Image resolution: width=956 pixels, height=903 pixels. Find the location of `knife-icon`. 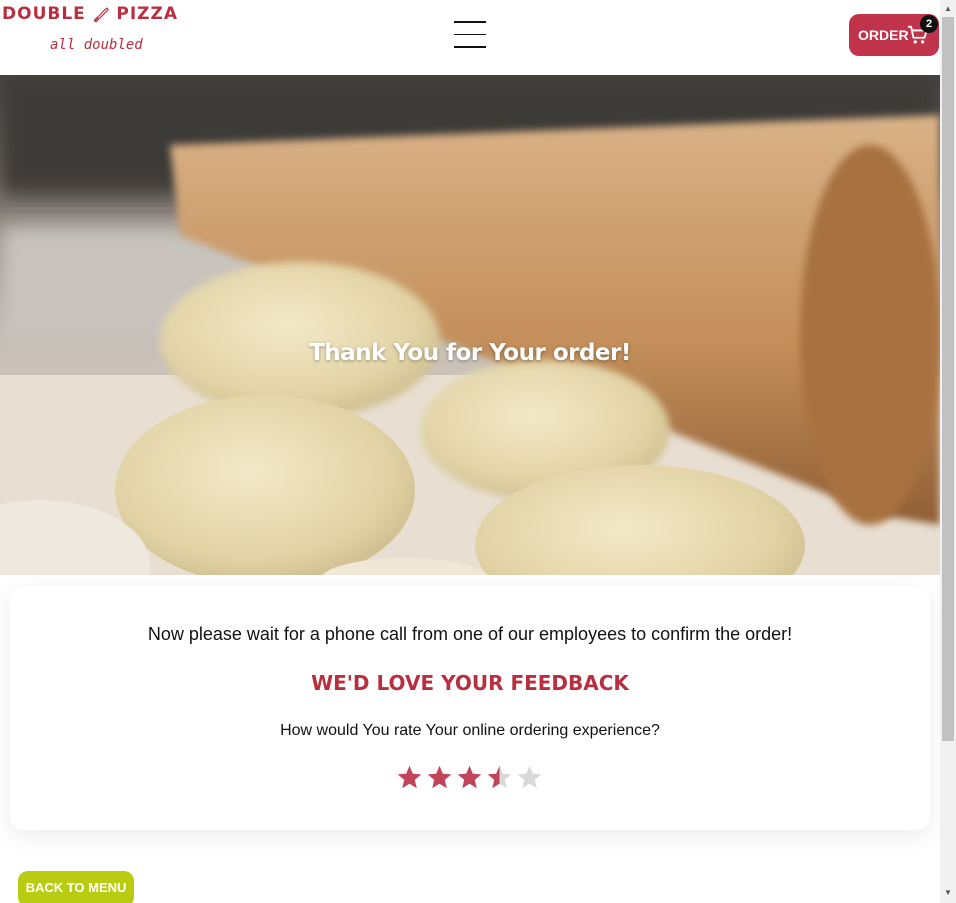

knife-icon is located at coordinates (101, 15).